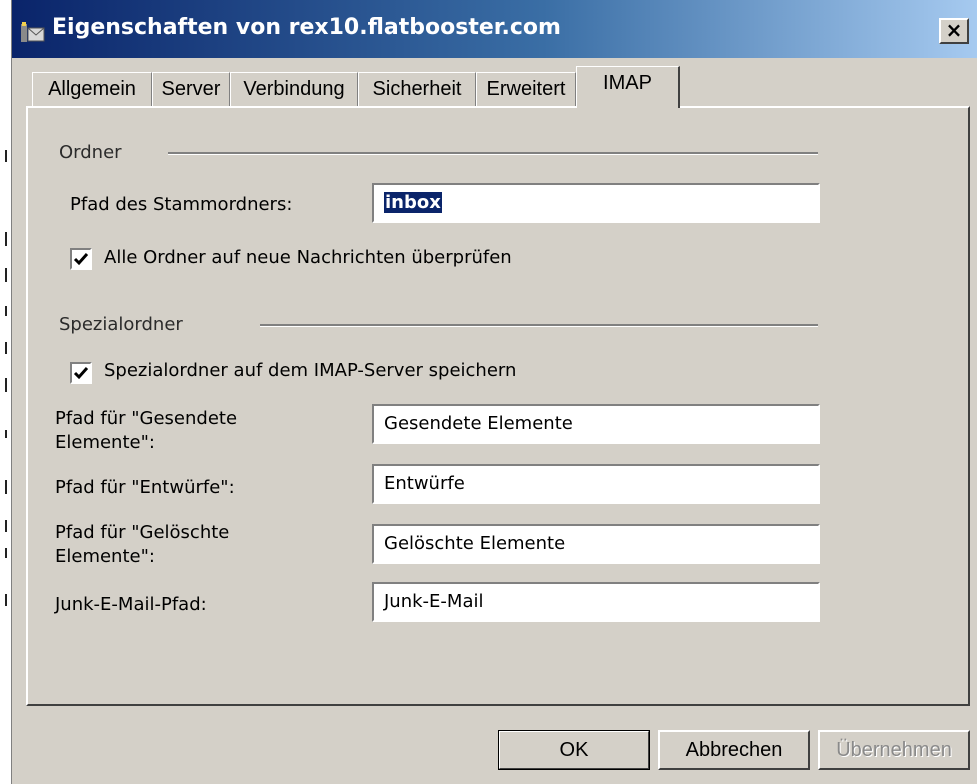 This screenshot has height=784, width=977. Describe the element at coordinates (92, 89) in the screenshot. I see `tab-allgemein: Allgemein` at that location.